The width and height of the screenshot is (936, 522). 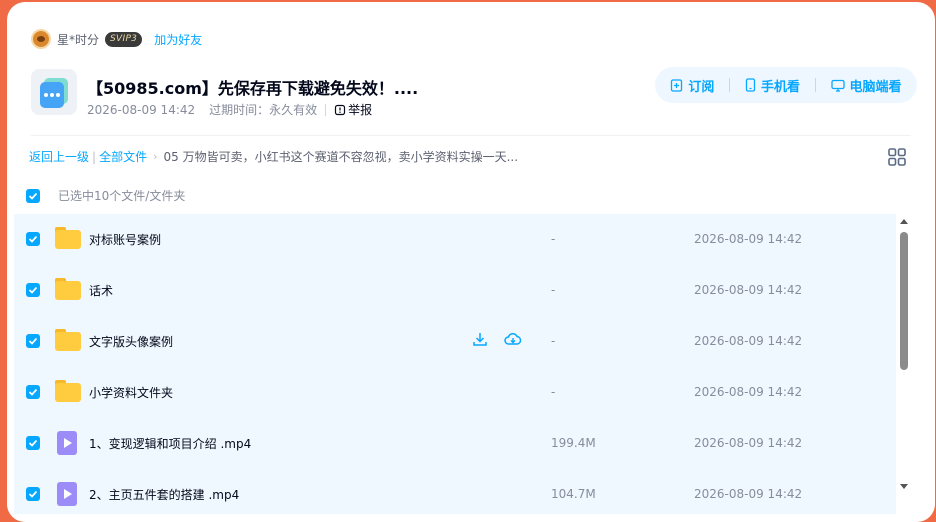 I want to click on subscribe-button: 订阅, so click(x=692, y=85).